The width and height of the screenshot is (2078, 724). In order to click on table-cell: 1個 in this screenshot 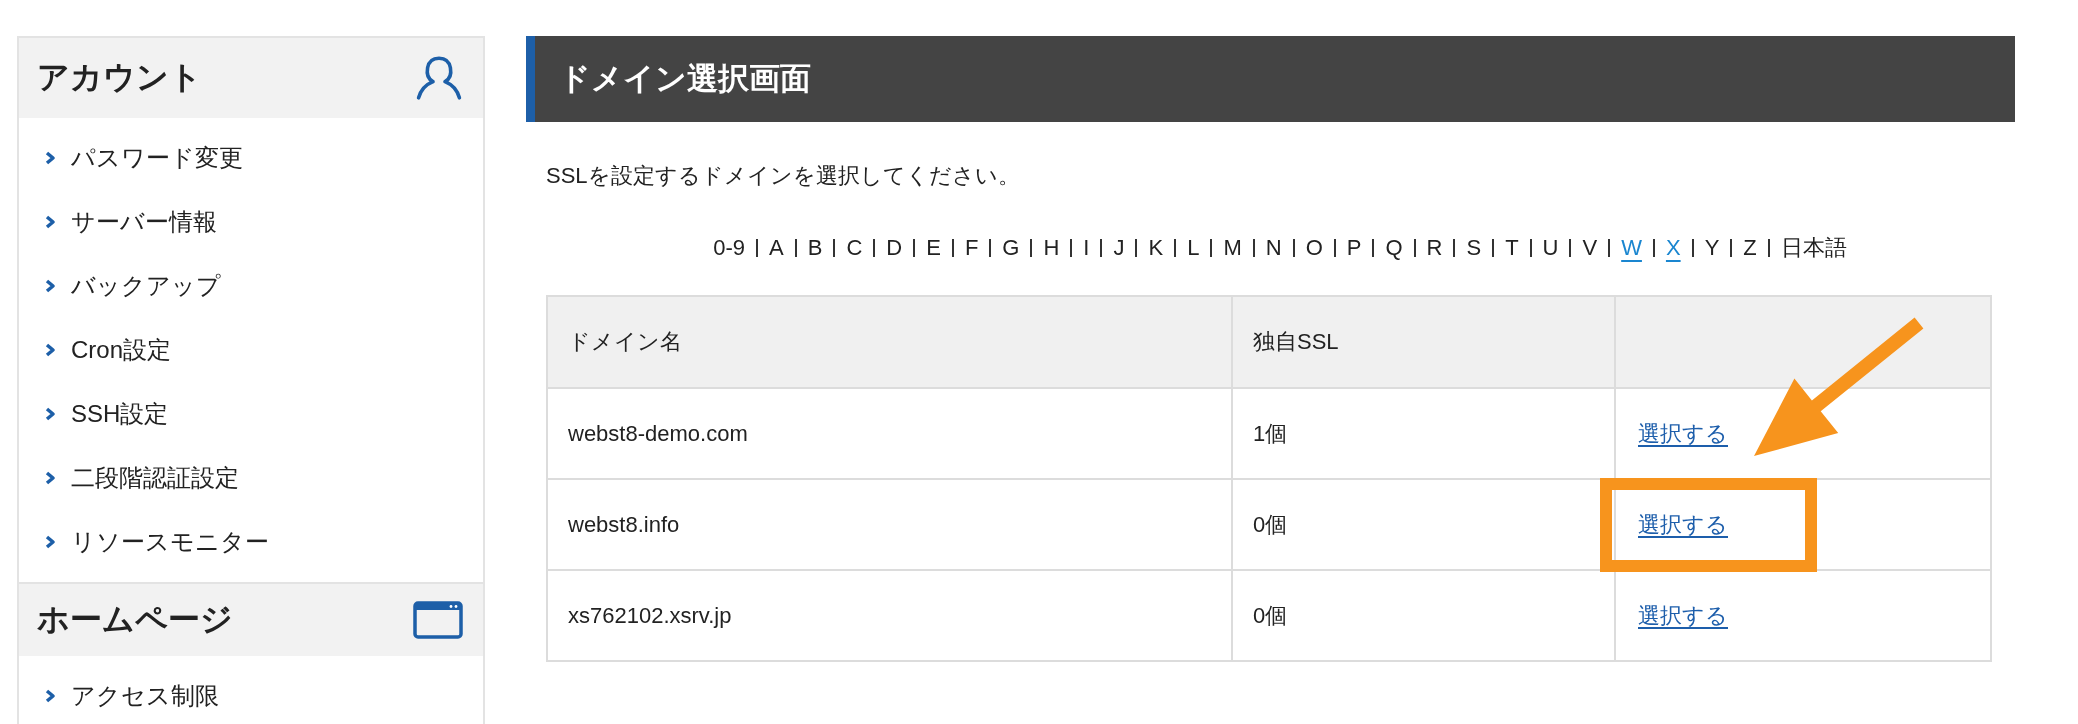, I will do `click(1423, 433)`.